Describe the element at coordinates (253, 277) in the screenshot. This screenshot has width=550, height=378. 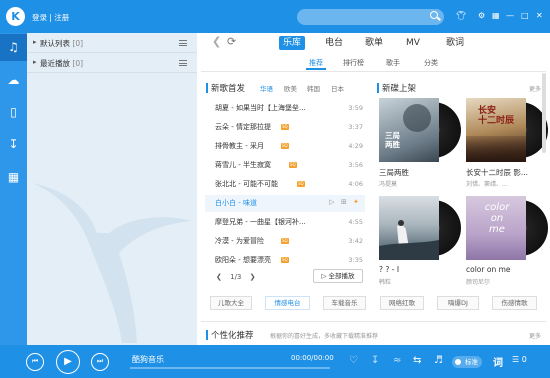
I see `next-page-icon: ❯` at that location.